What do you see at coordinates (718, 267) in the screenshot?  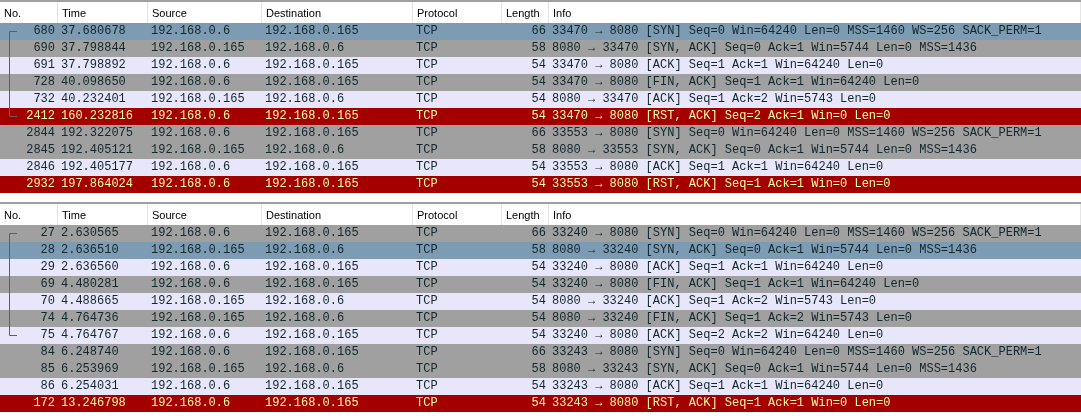 I see `table-cell-text: 33240 → 8080 [ACK] Seq=1 Ack=1 Win=64240 Len=0` at bounding box center [718, 267].